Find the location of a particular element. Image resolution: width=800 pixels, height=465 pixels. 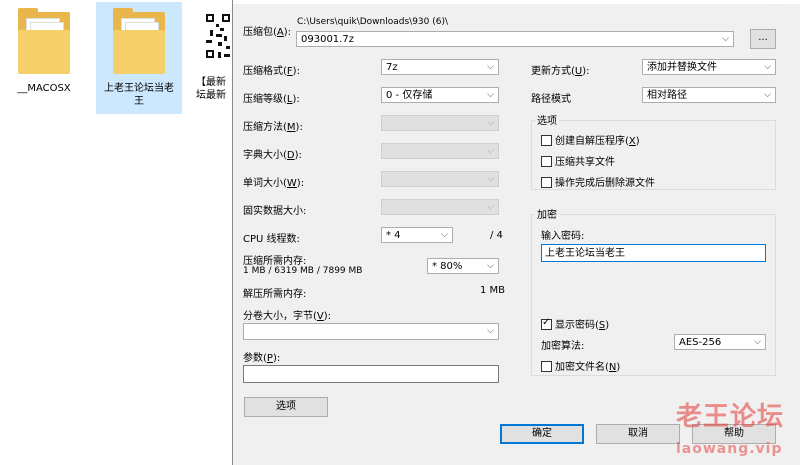

archive-name-combo: 093001.7z ⌵ is located at coordinates (515, 39).